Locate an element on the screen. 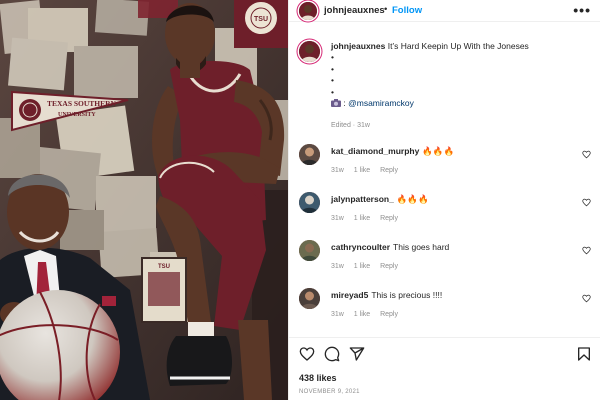 Image resolution: width=600 pixels, height=400 pixels. more-options-button: ••• is located at coordinates (582, 10).